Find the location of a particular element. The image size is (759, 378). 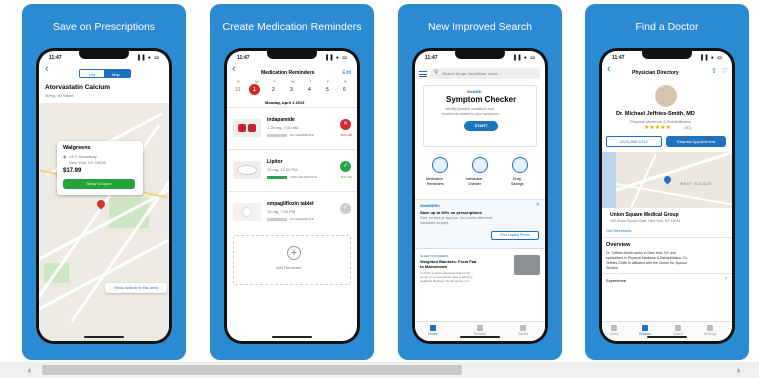

date-4: 4 is located at coordinates (309, 90).